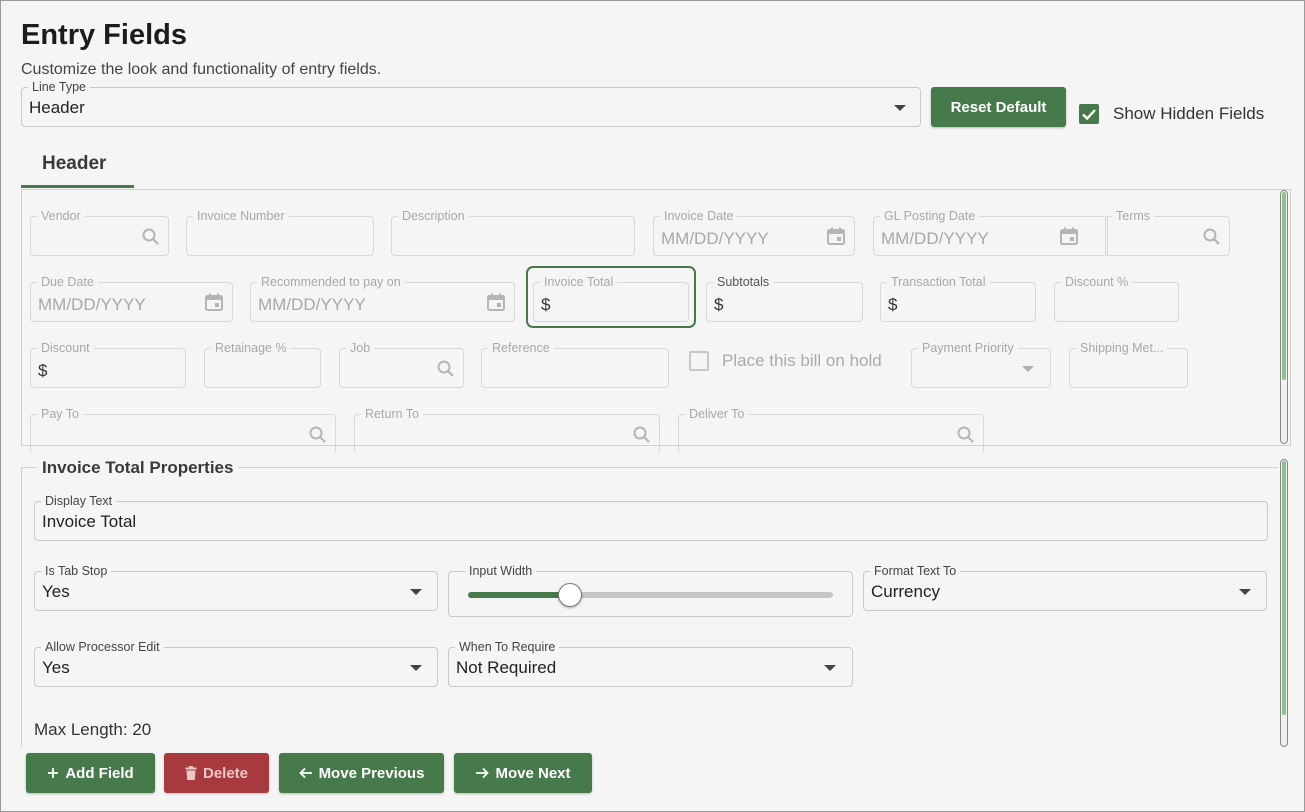 The image size is (1305, 812). Describe the element at coordinates (743, 282) in the screenshot. I see `subtotals-label: Subtotals` at that location.